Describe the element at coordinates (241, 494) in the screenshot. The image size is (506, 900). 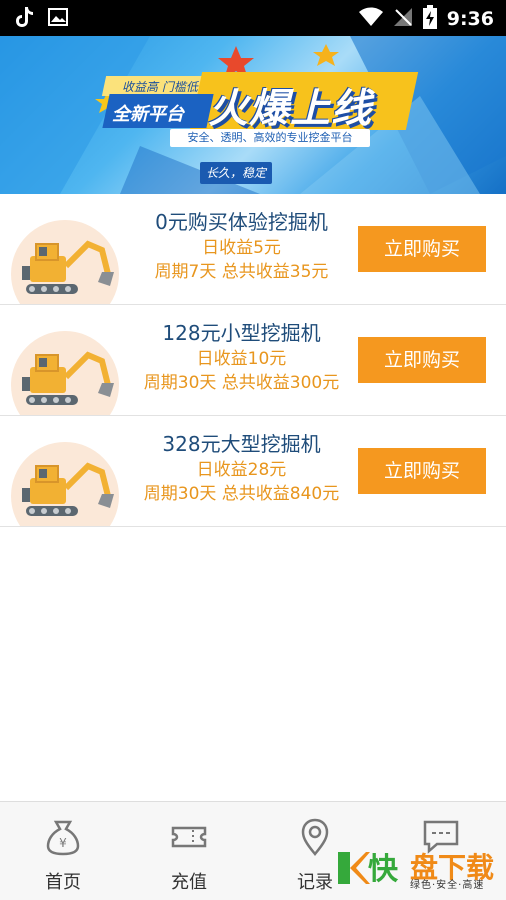
I see `product-period: 周期30天 总共收益840元` at that location.